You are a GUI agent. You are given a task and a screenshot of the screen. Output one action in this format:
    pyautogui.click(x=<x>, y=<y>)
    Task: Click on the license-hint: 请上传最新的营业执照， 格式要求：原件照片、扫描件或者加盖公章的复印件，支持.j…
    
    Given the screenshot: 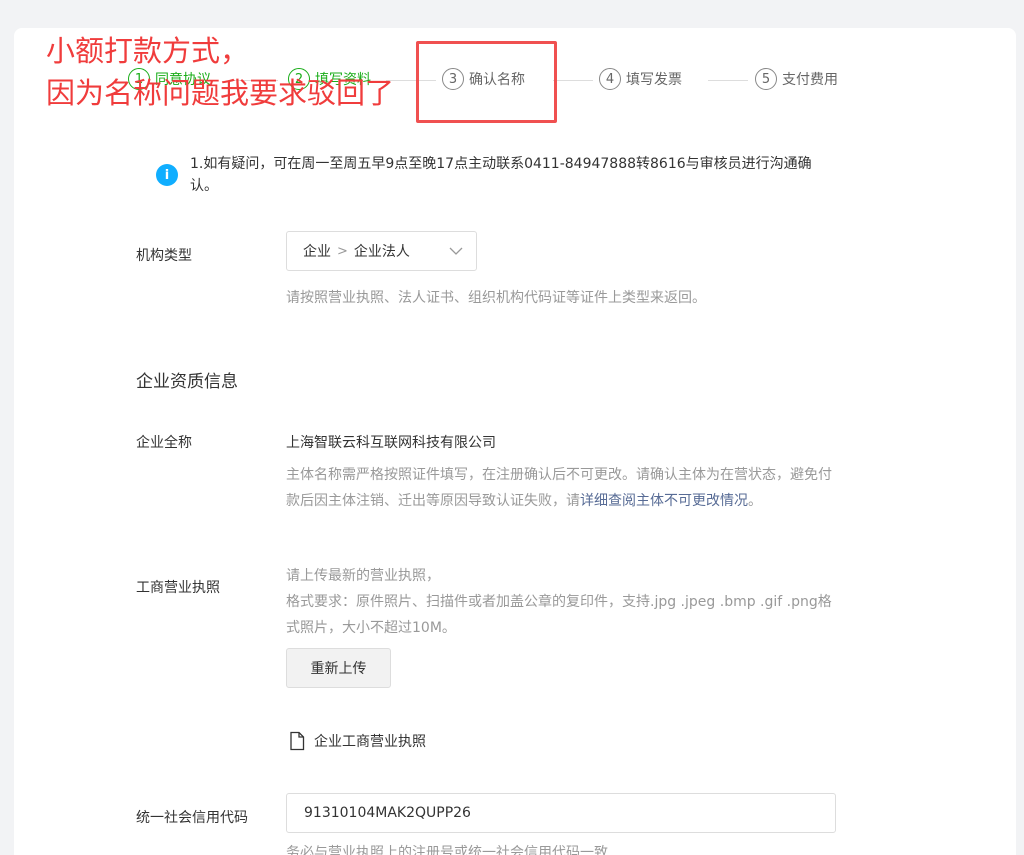 What is the action you would take?
    pyautogui.click(x=561, y=602)
    